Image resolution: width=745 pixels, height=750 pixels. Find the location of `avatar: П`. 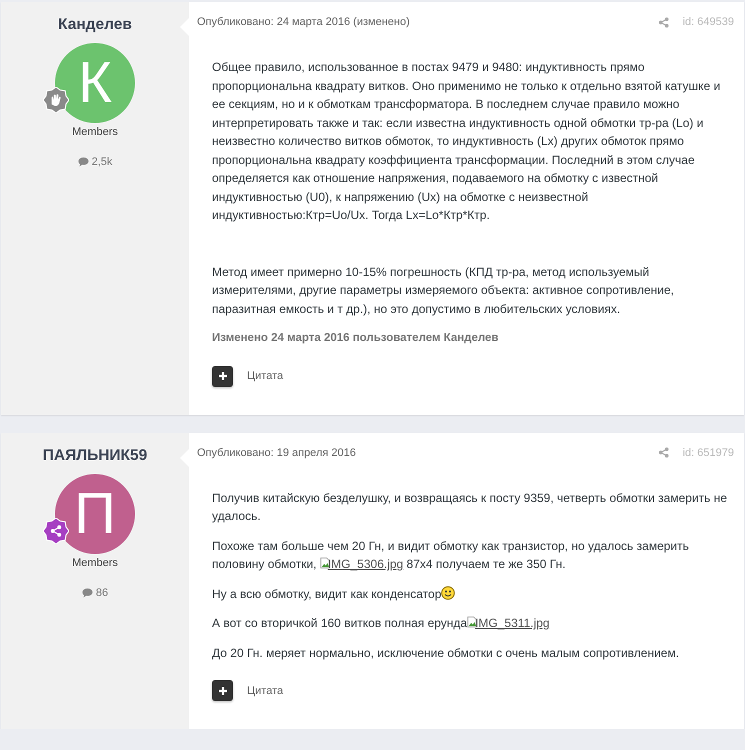

avatar: П is located at coordinates (95, 514).